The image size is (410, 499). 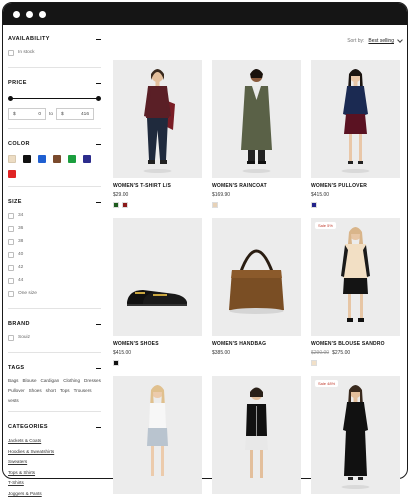 I want to click on size-option: One size, so click(x=54, y=293).